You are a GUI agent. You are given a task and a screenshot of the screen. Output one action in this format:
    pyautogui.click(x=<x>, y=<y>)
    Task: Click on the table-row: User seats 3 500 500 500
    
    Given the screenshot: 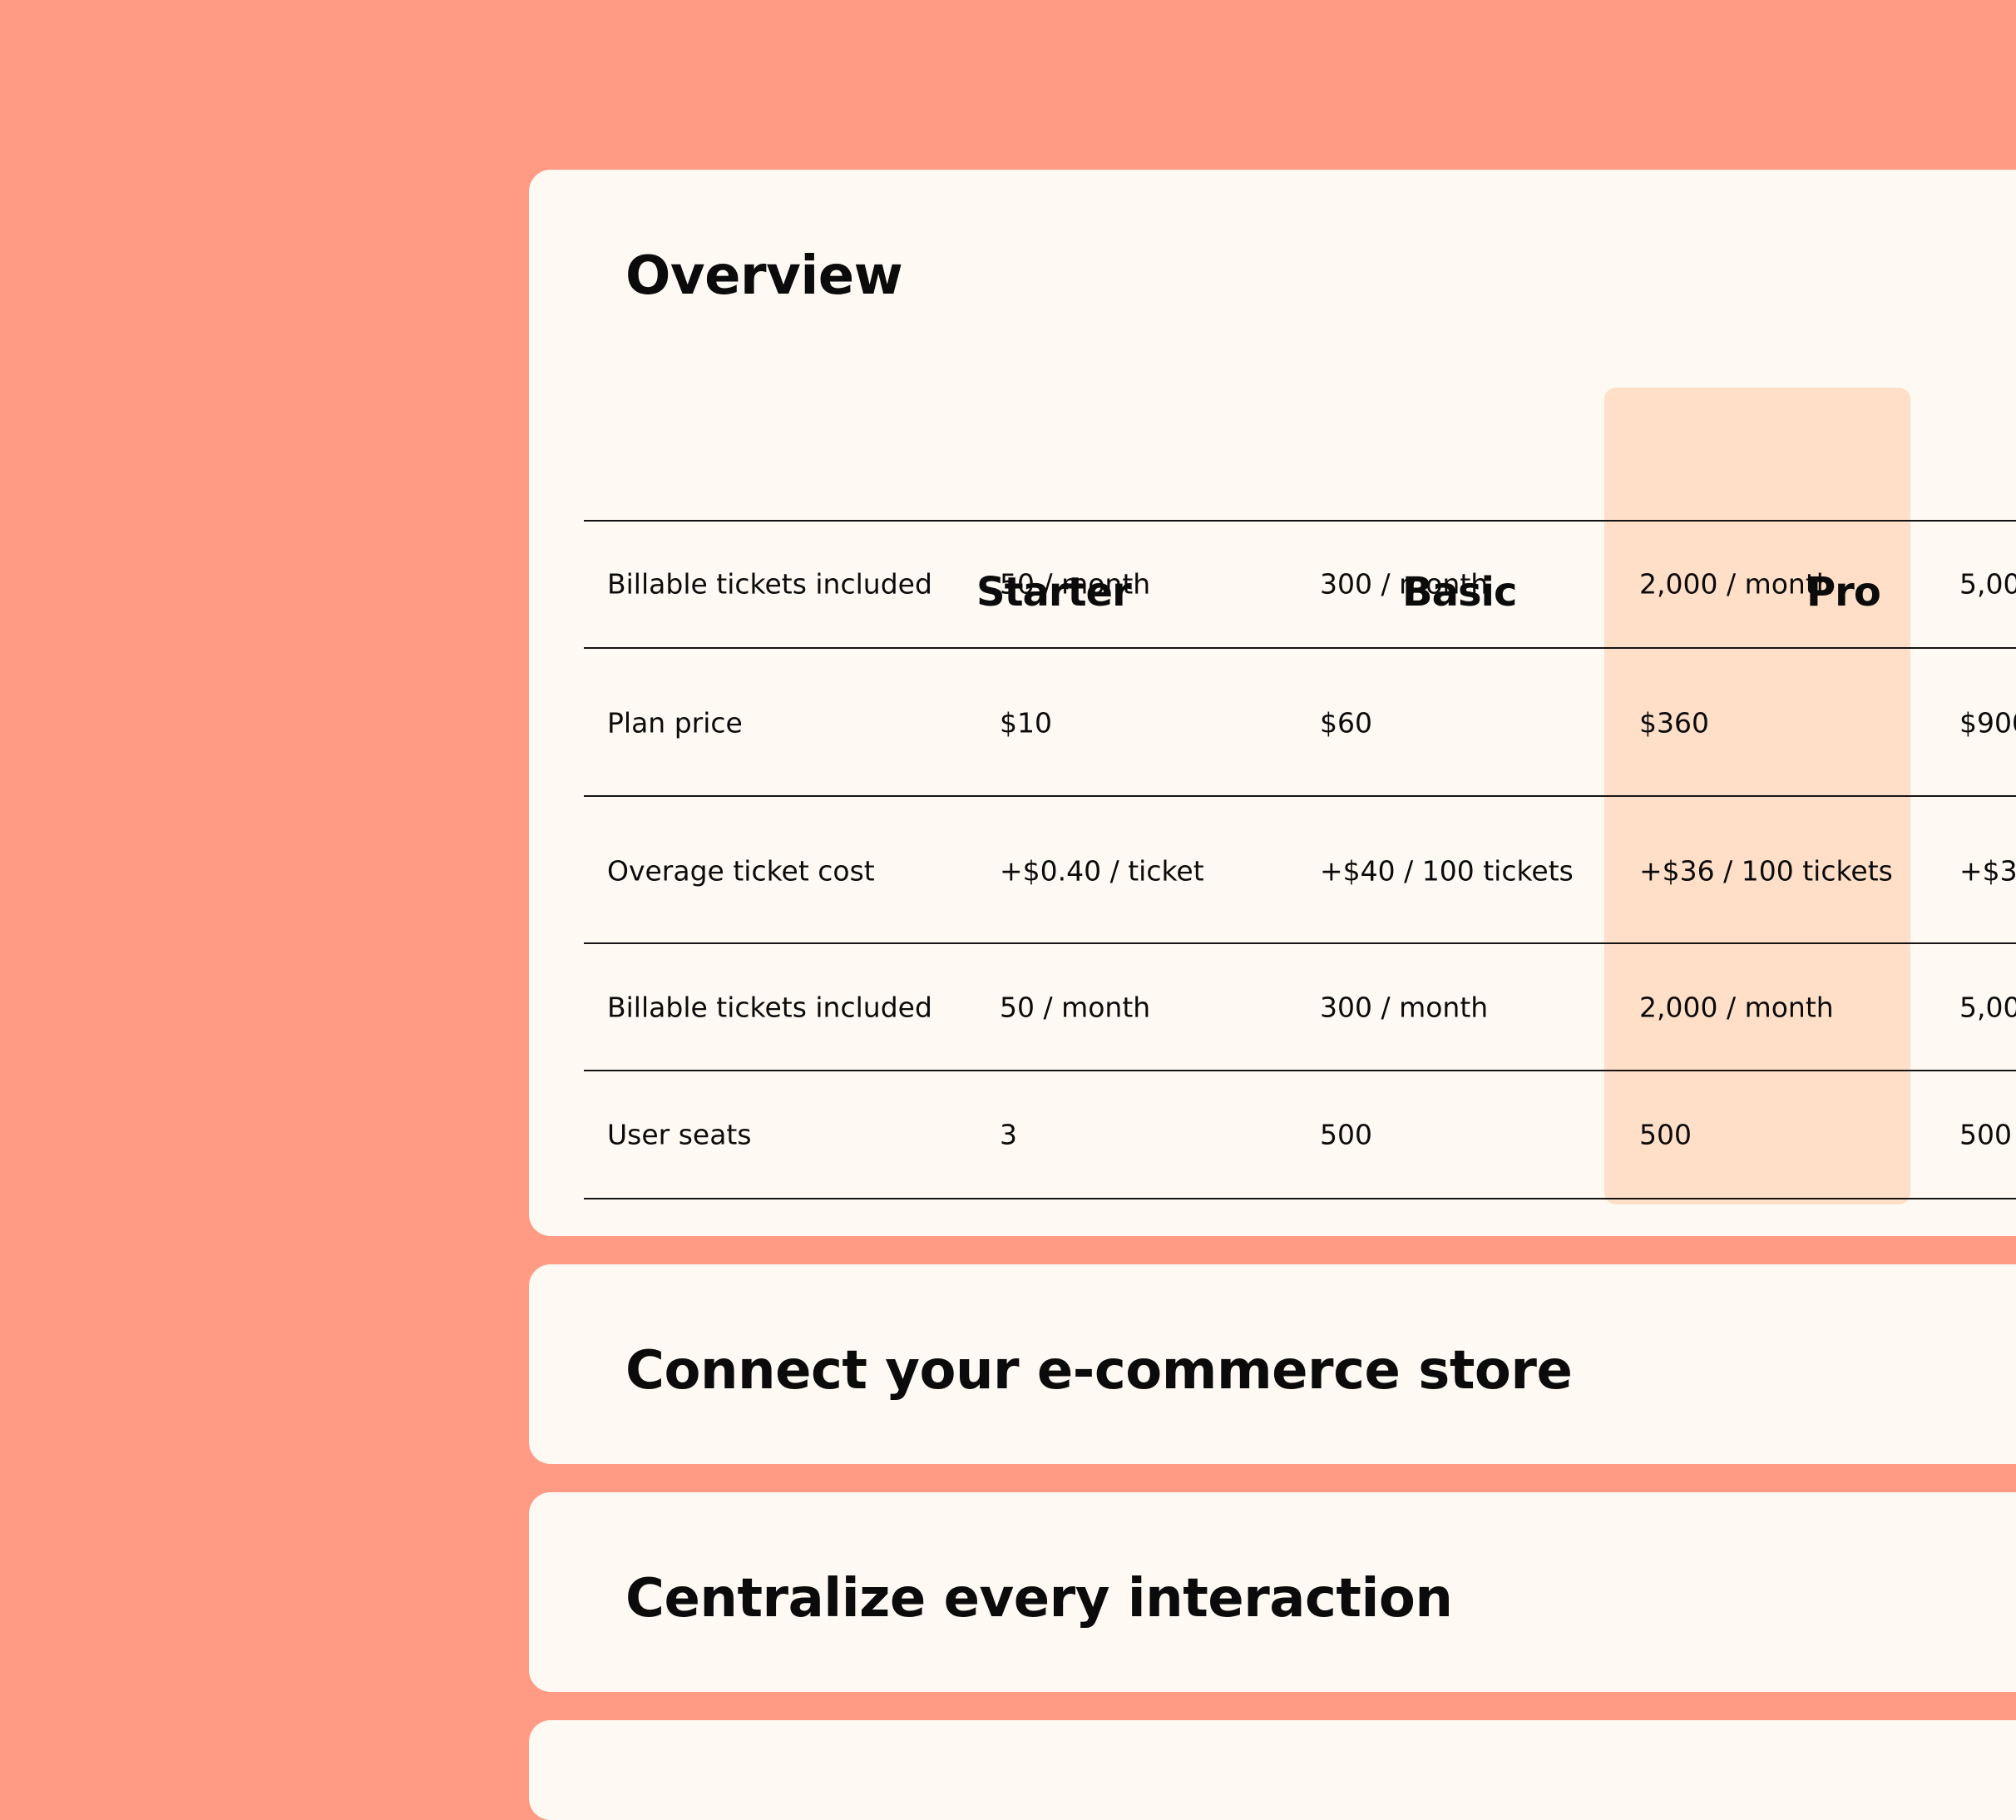 What is the action you would take?
    pyautogui.click(x=1272, y=1134)
    